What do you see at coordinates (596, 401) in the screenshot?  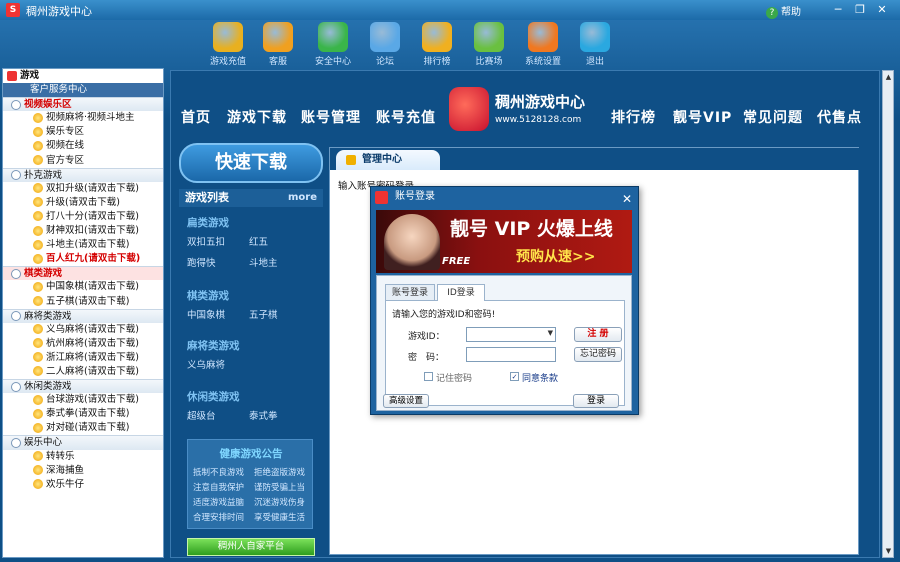 I see `login-button: 登录` at bounding box center [596, 401].